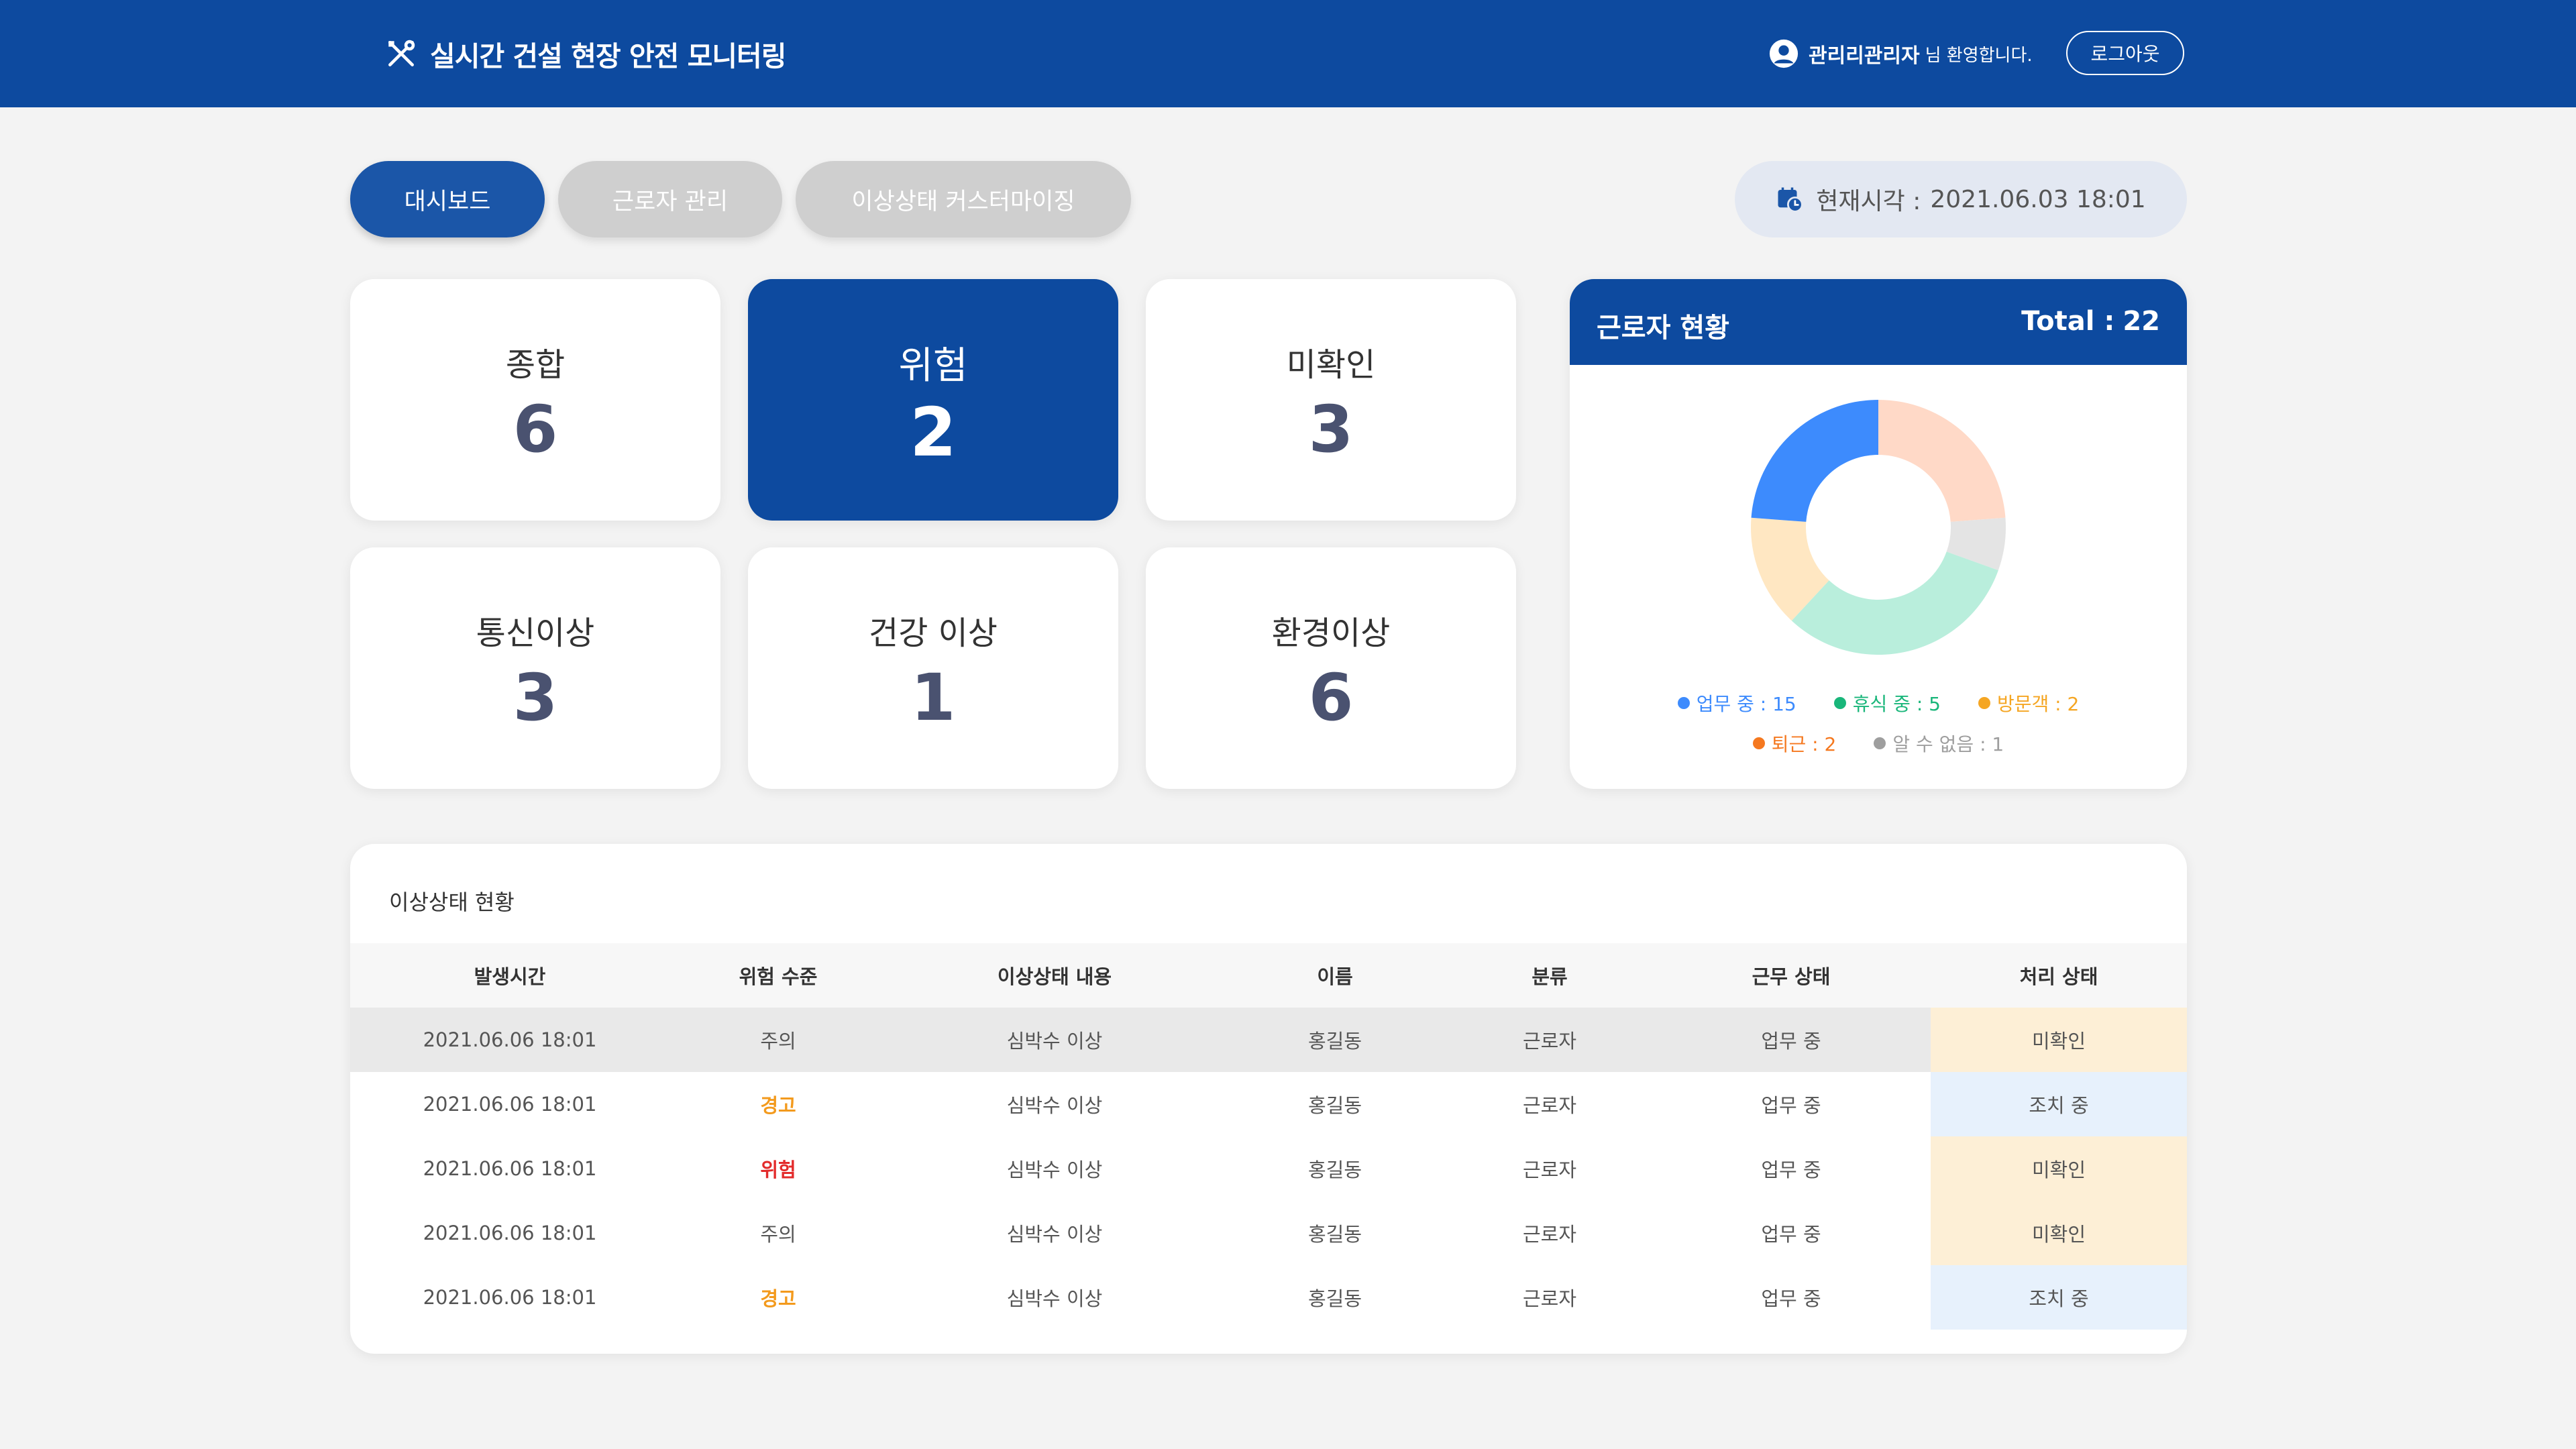 The width and height of the screenshot is (2576, 1449). What do you see at coordinates (1868, 201) in the screenshot?
I see `current-time-label: 현재시각 :` at bounding box center [1868, 201].